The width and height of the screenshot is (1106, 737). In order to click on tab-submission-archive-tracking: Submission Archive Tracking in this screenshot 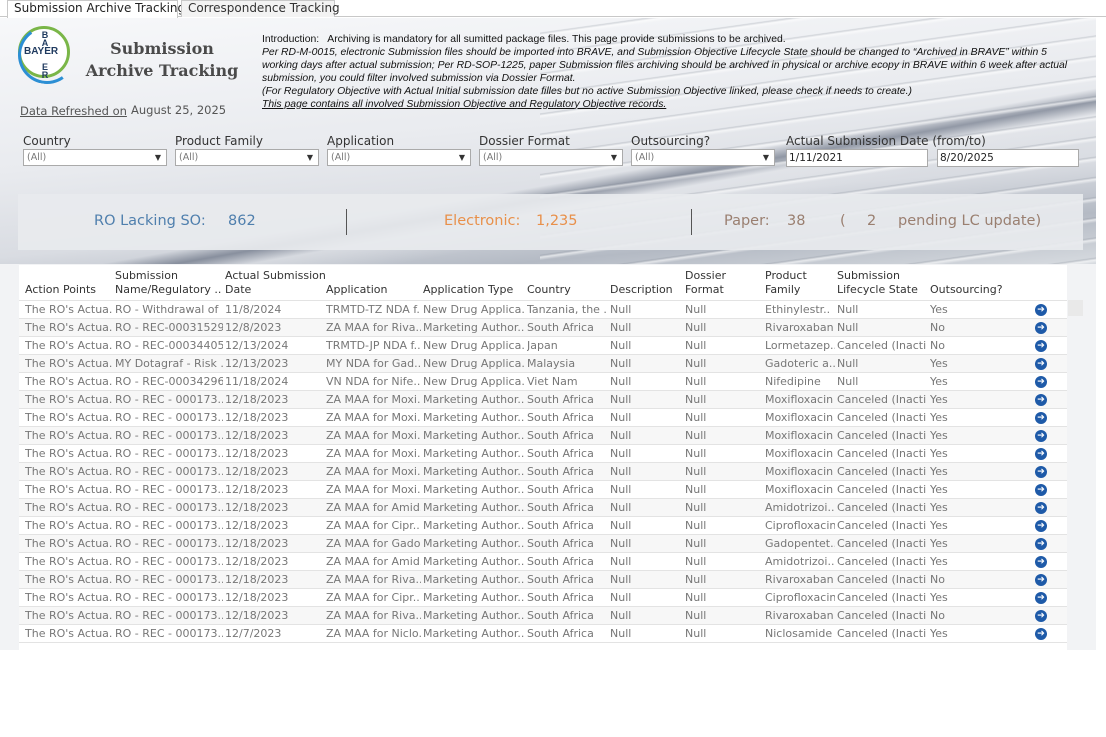, I will do `click(96, 9)`.